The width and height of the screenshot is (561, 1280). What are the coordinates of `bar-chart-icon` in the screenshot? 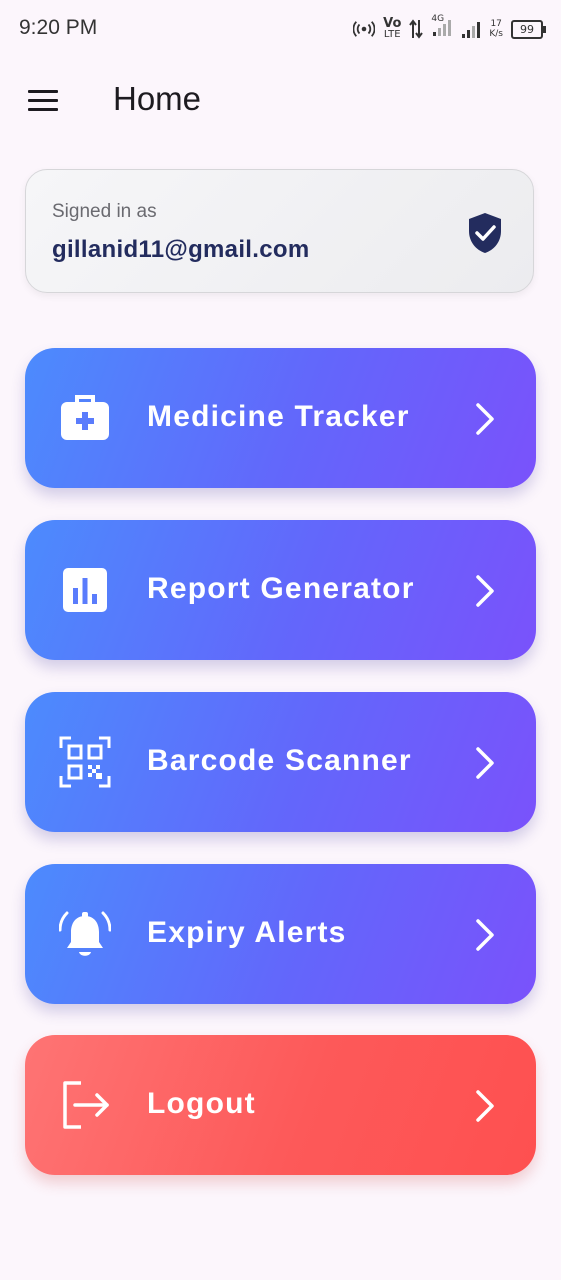 It's located at (85, 590).